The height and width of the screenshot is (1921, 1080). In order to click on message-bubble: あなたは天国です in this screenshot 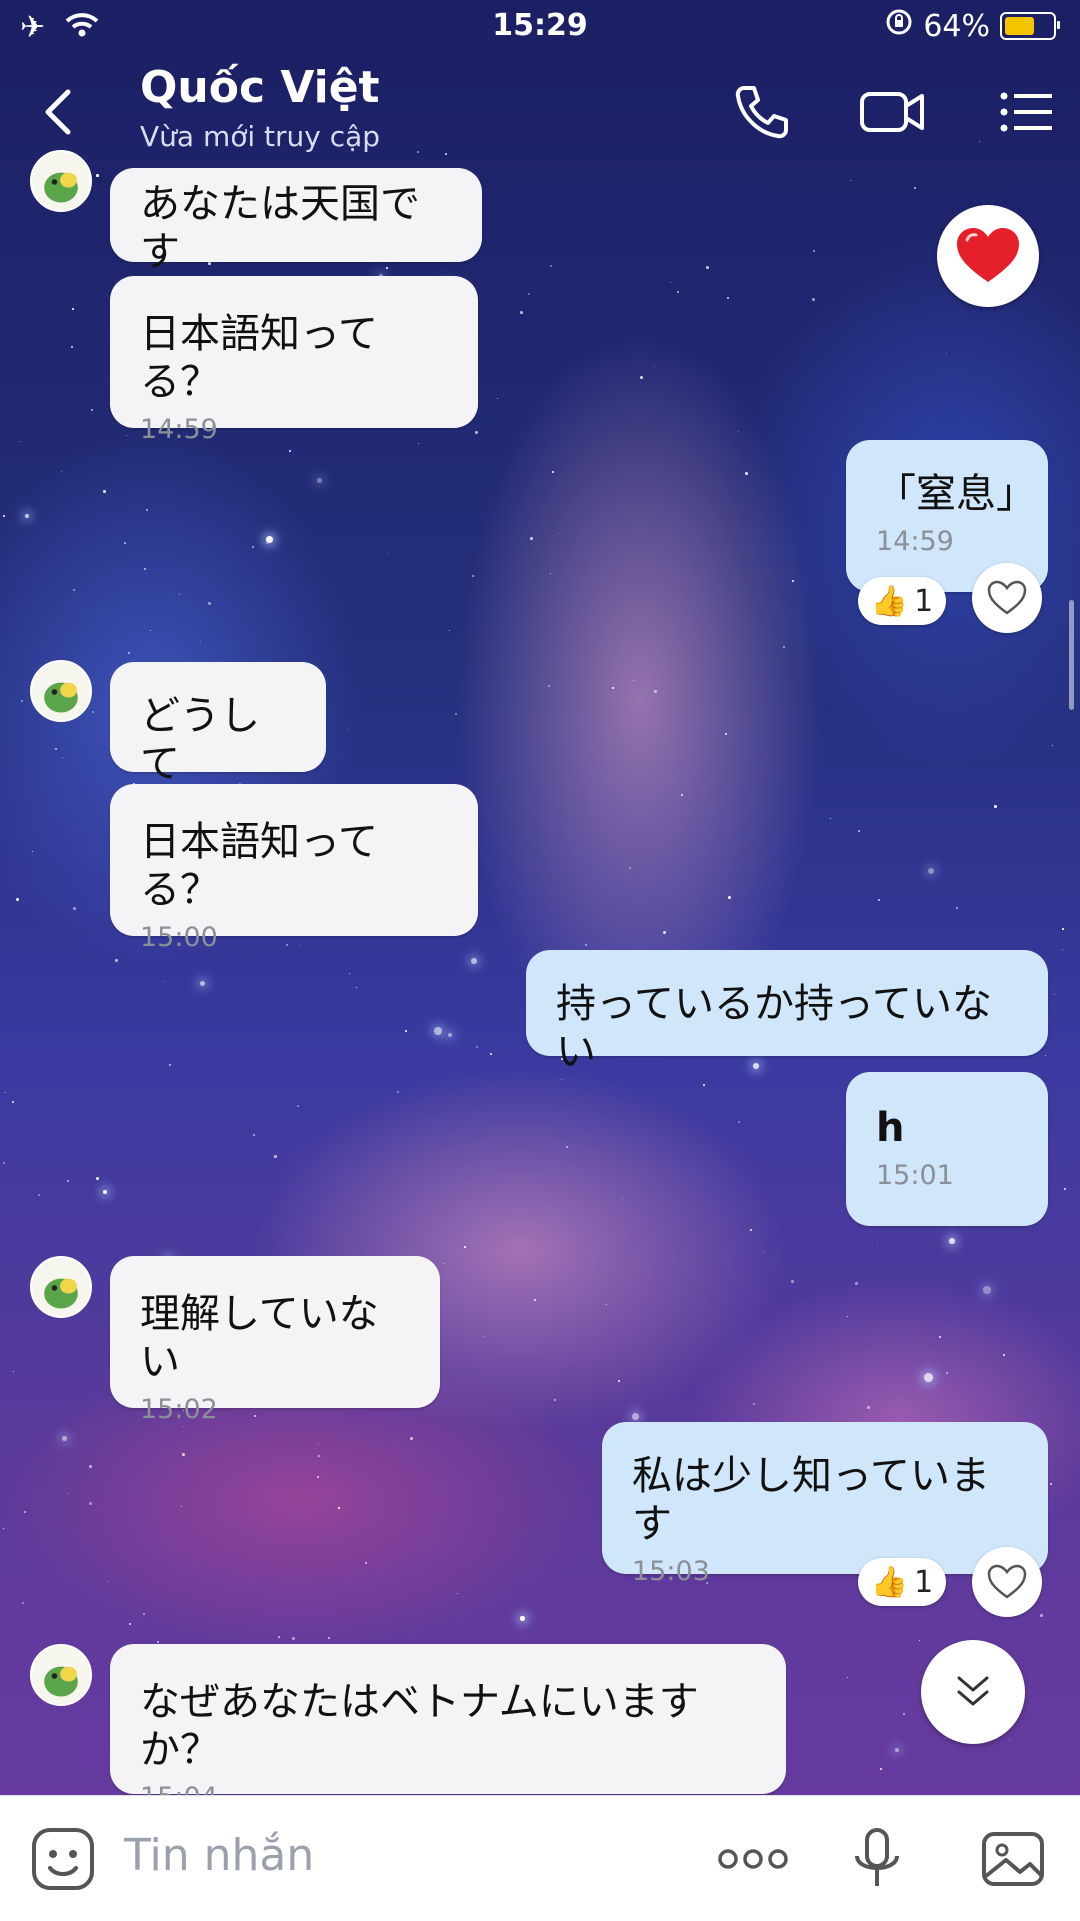, I will do `click(296, 221)`.